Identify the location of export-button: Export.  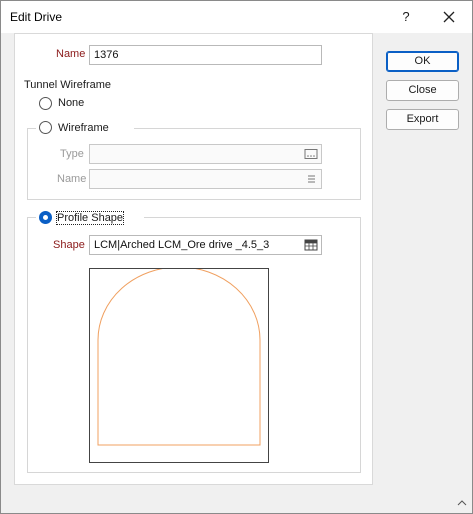
(422, 119).